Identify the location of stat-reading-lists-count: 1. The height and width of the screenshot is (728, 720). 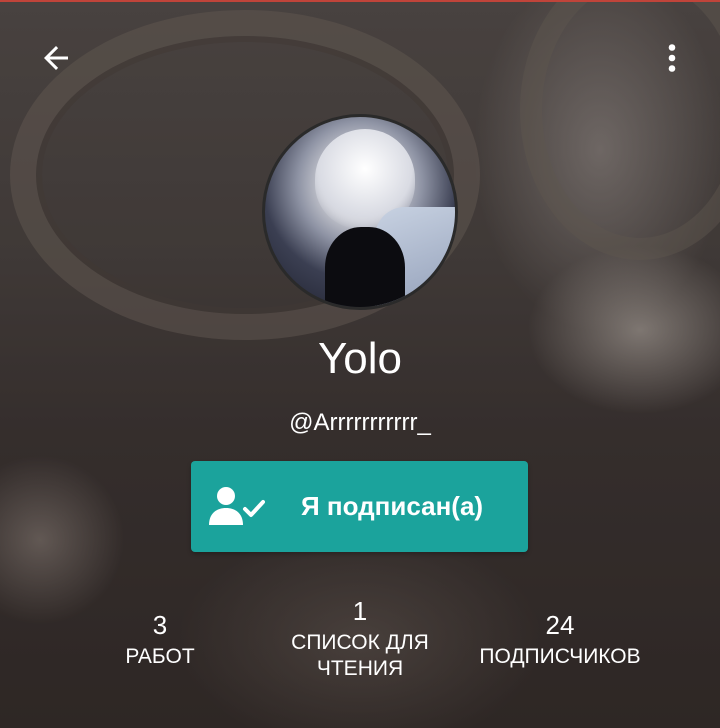
(360, 611).